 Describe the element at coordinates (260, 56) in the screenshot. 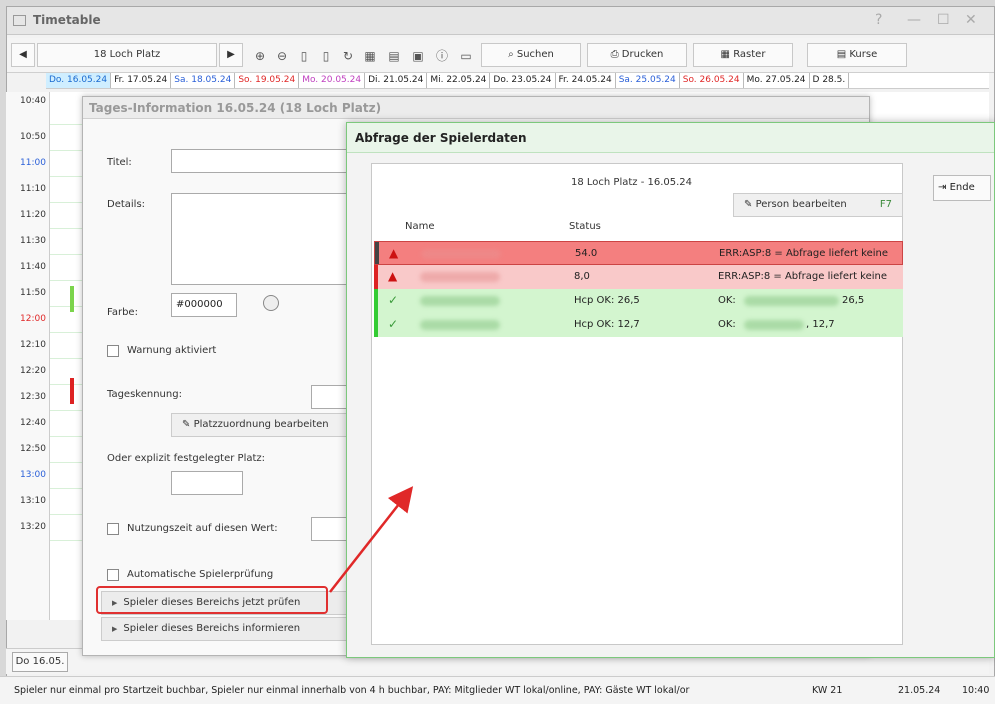

I see `zoom-in-icon: ⊕` at that location.